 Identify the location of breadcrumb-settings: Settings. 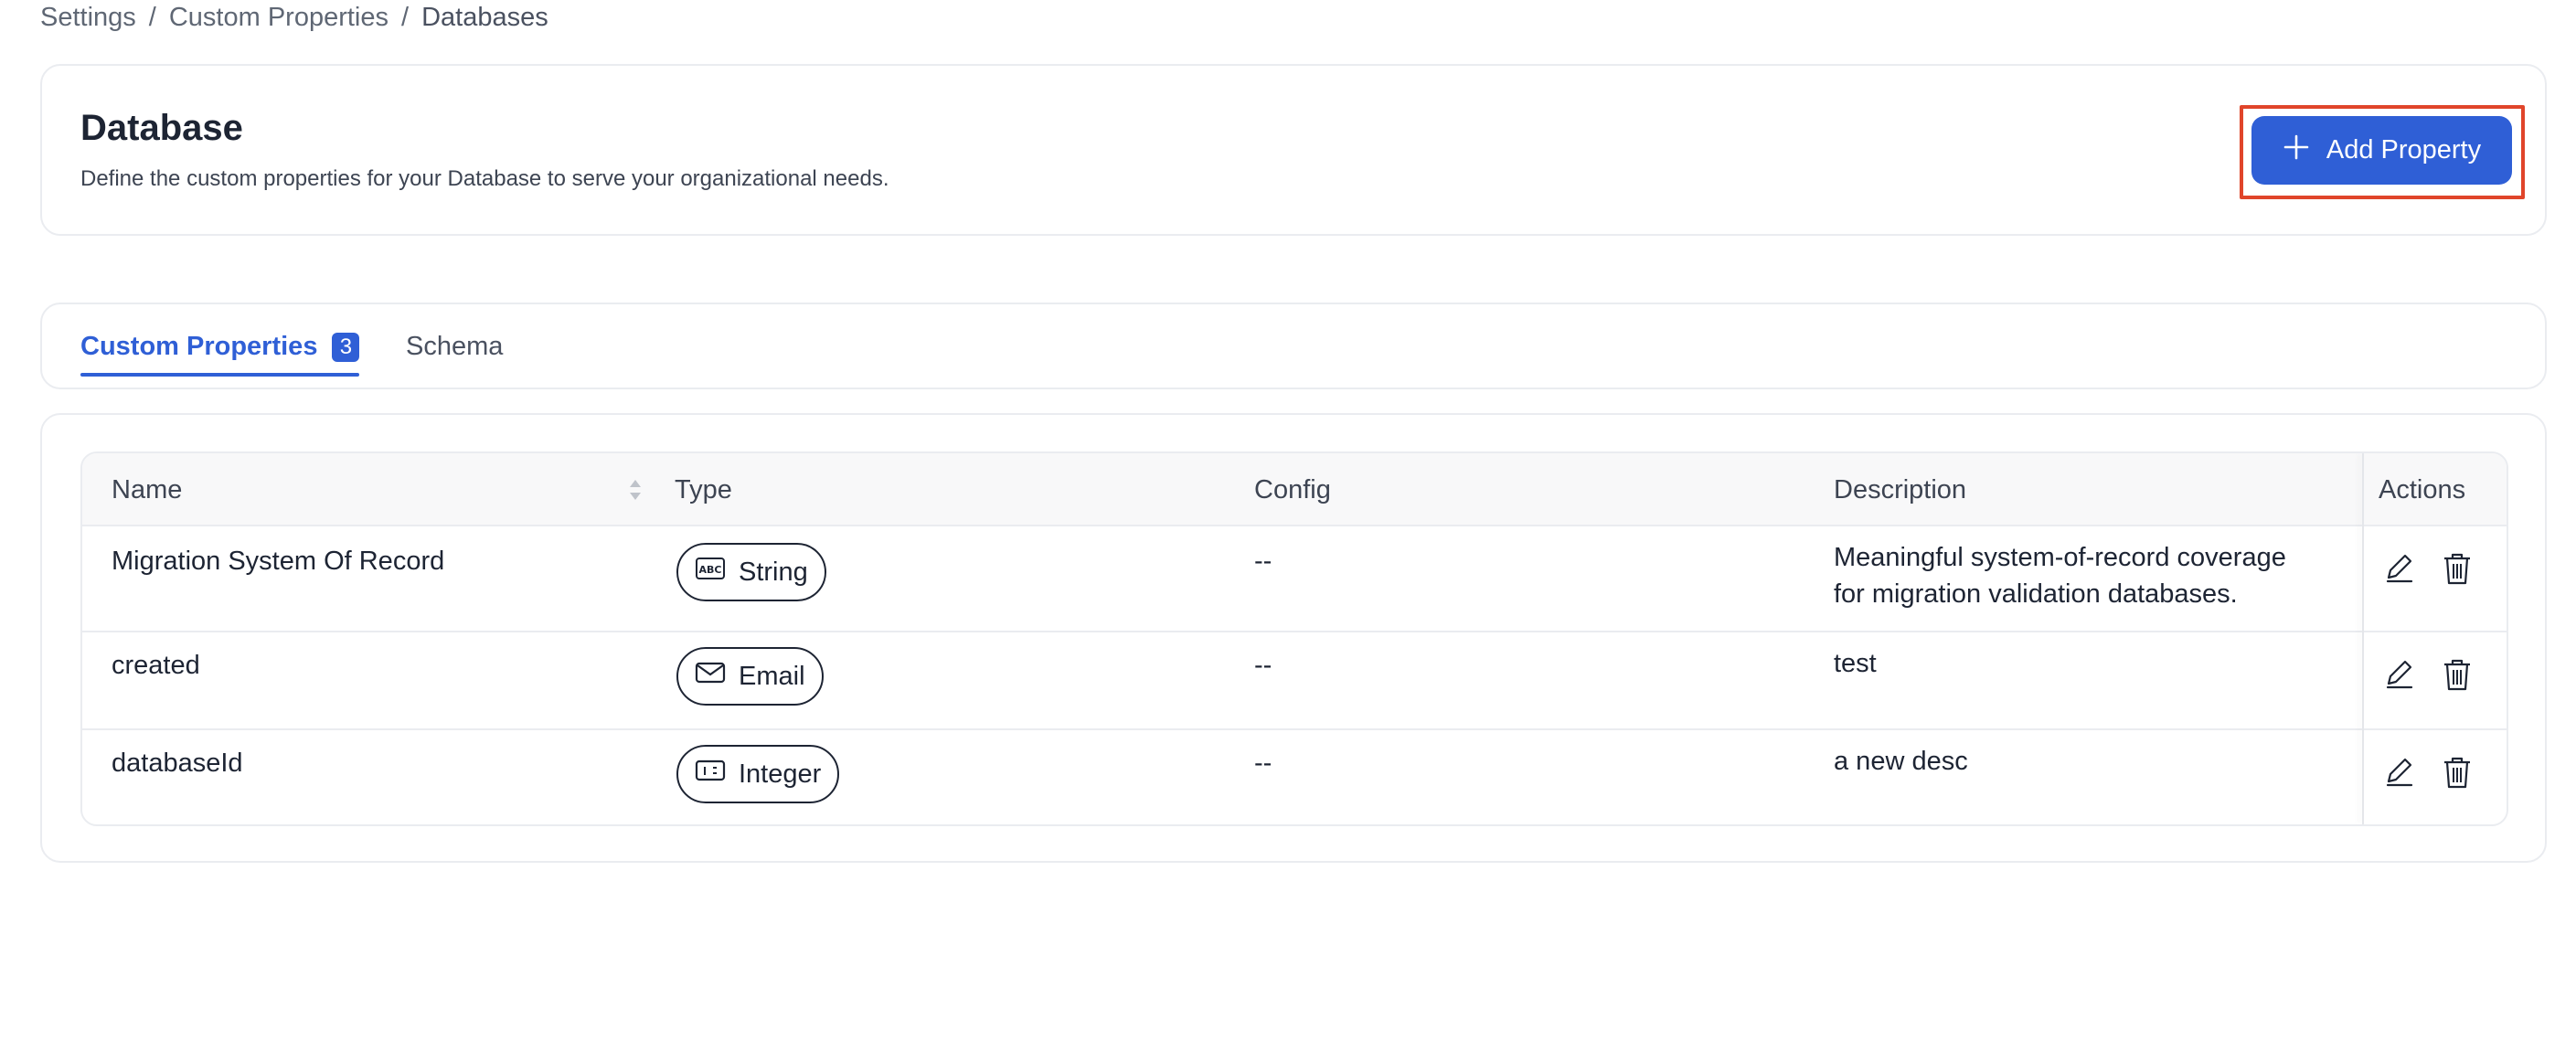
(88, 18).